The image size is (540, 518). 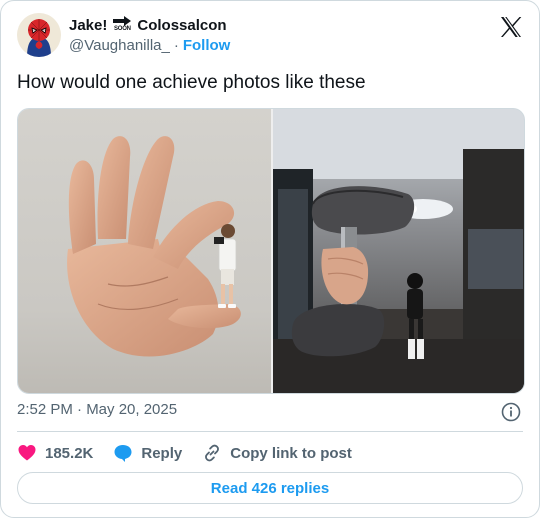 I want to click on soon-label: SOON, so click(x=122, y=29).